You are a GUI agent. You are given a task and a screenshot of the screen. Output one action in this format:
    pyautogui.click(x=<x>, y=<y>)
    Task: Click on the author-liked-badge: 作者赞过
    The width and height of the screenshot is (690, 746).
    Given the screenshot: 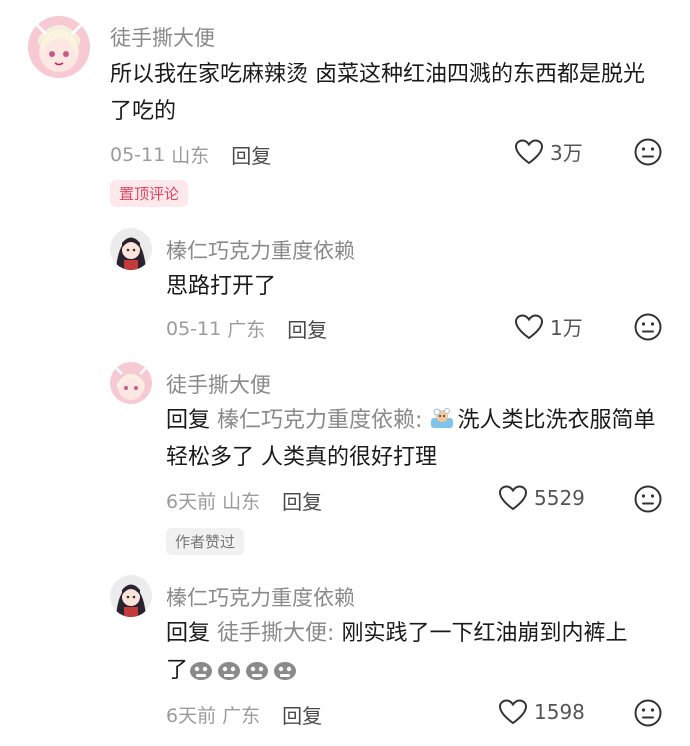 What is the action you would take?
    pyautogui.click(x=205, y=541)
    